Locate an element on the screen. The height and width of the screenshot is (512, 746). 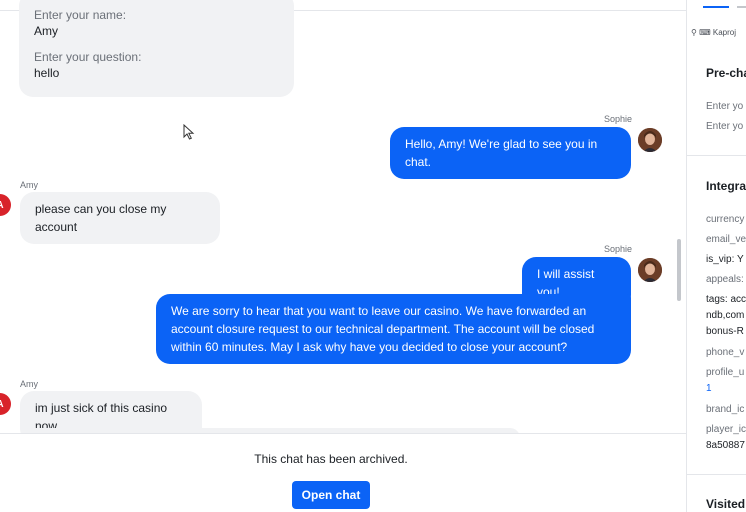
prechat-section-title: Pre-cha is located at coordinates (726, 73).